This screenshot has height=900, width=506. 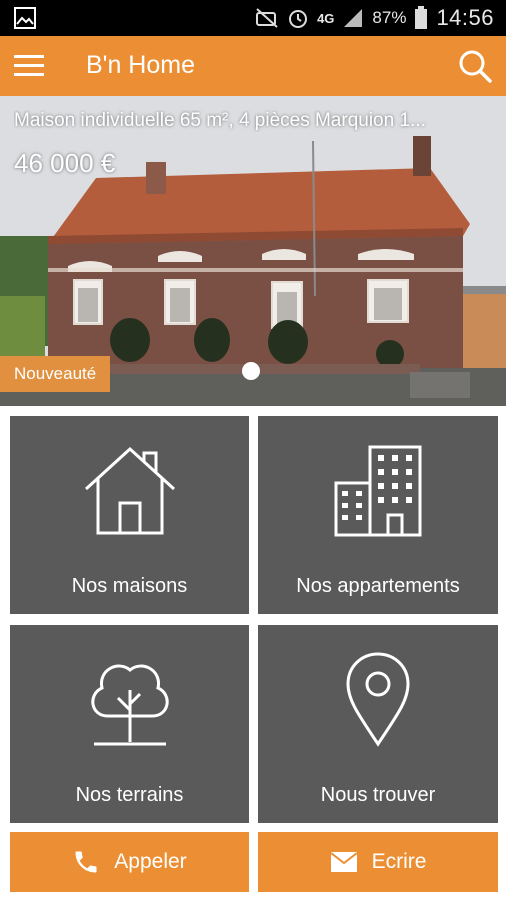 I want to click on search-button, so click(x=475, y=66).